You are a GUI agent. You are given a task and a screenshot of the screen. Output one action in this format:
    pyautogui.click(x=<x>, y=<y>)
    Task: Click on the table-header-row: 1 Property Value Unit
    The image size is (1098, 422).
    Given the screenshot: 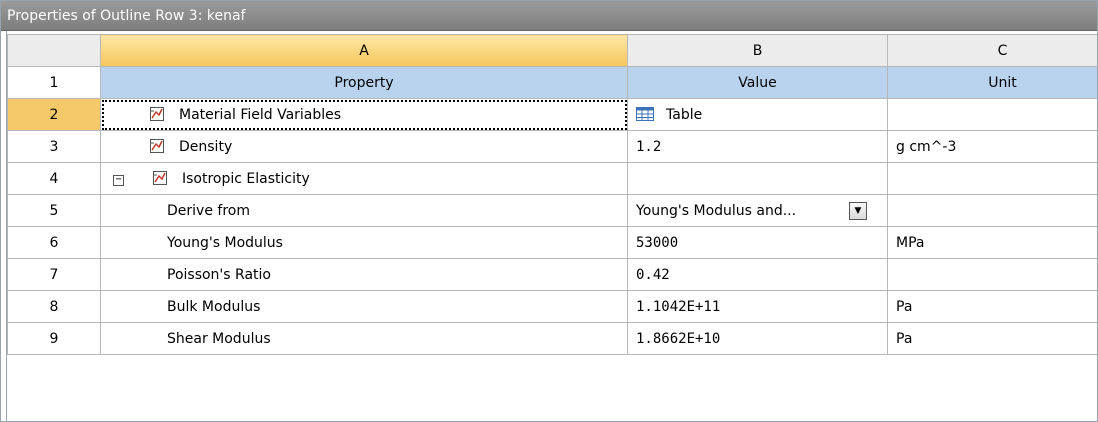 What is the action you would take?
    pyautogui.click(x=552, y=82)
    